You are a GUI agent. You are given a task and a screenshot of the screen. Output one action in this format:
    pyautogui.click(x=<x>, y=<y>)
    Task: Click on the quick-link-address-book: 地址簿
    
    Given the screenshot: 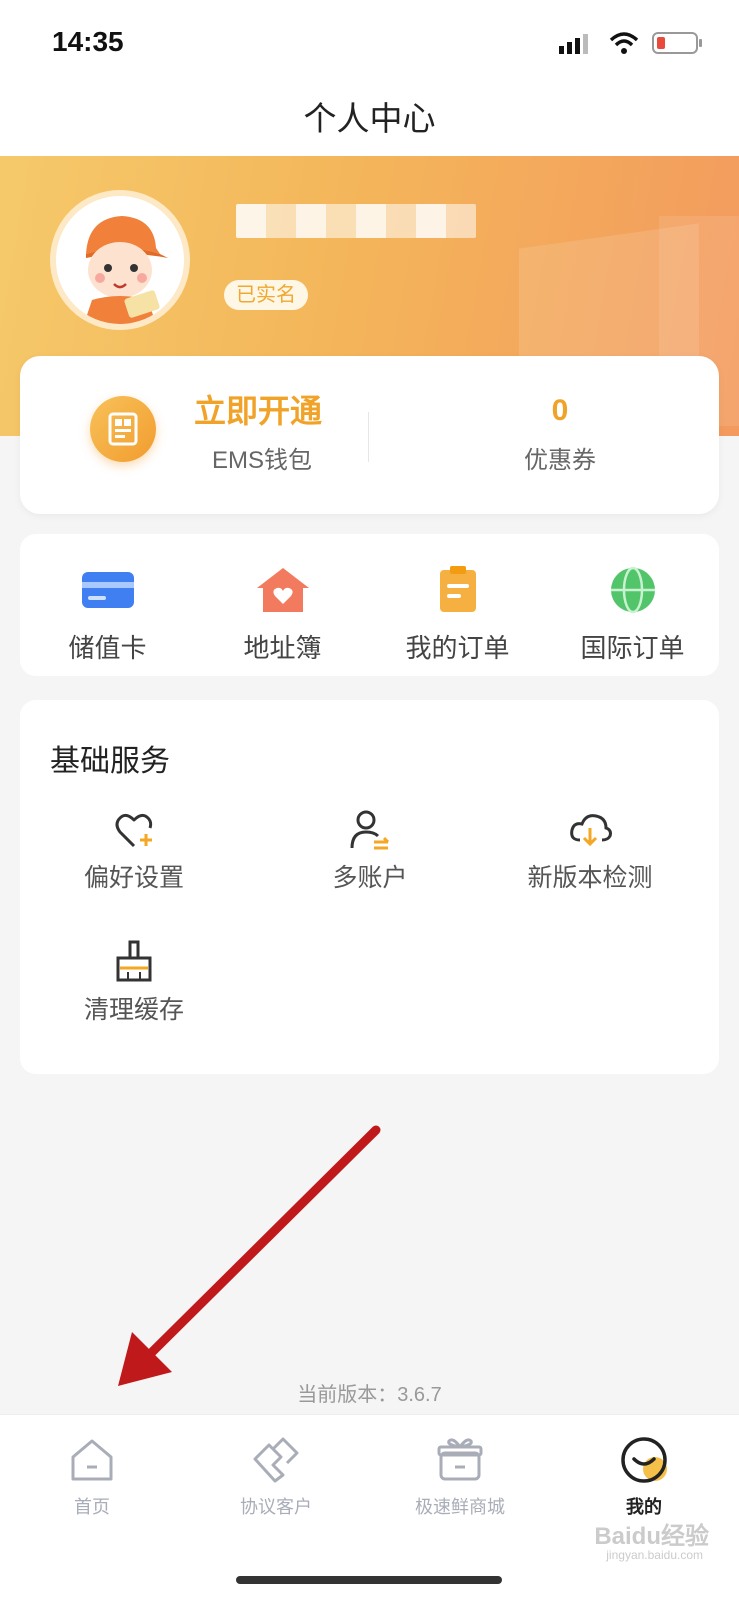 What is the action you would take?
    pyautogui.click(x=282, y=605)
    